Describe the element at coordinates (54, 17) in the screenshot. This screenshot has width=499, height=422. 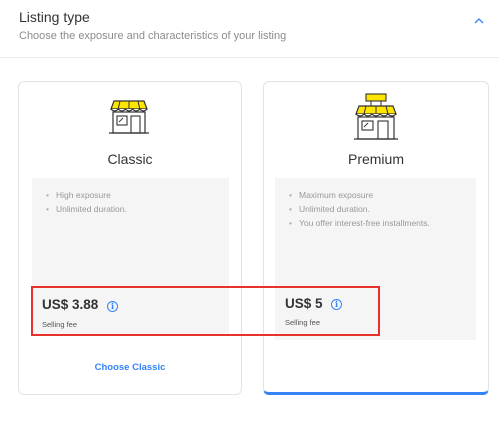
I see `section-title: Listing type` at that location.